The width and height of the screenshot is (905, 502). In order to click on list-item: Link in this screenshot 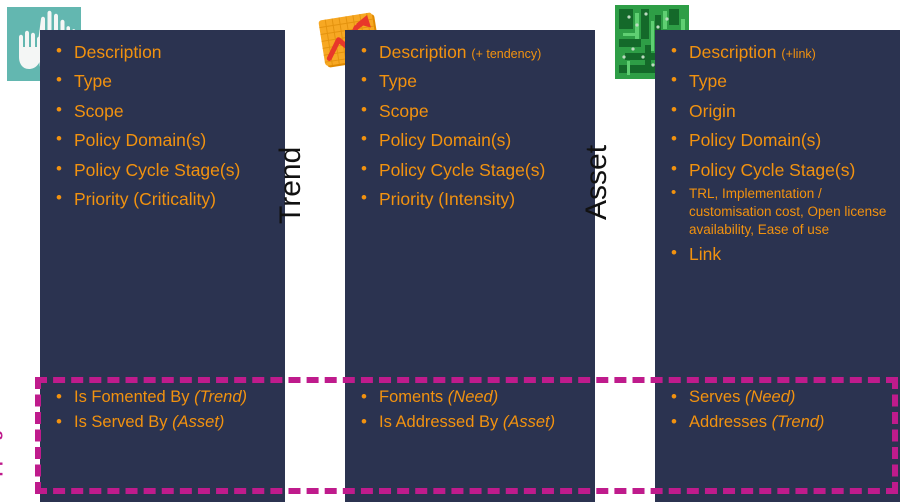, I will do `click(781, 254)`.